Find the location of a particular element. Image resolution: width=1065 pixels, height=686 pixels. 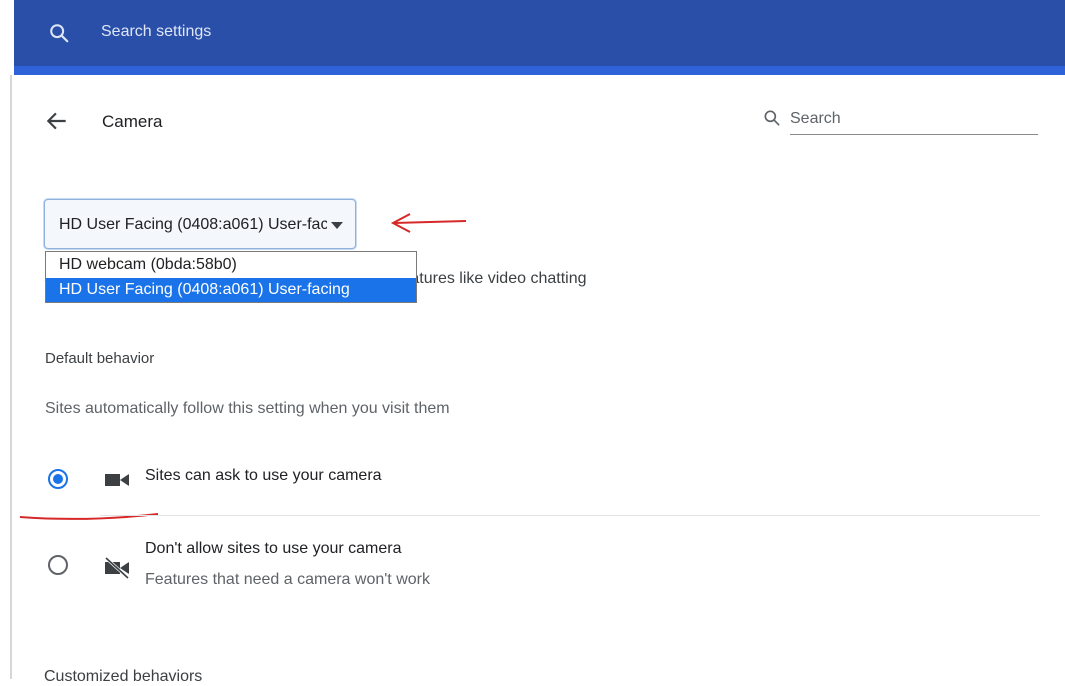

camera-icon is located at coordinates (117, 480).